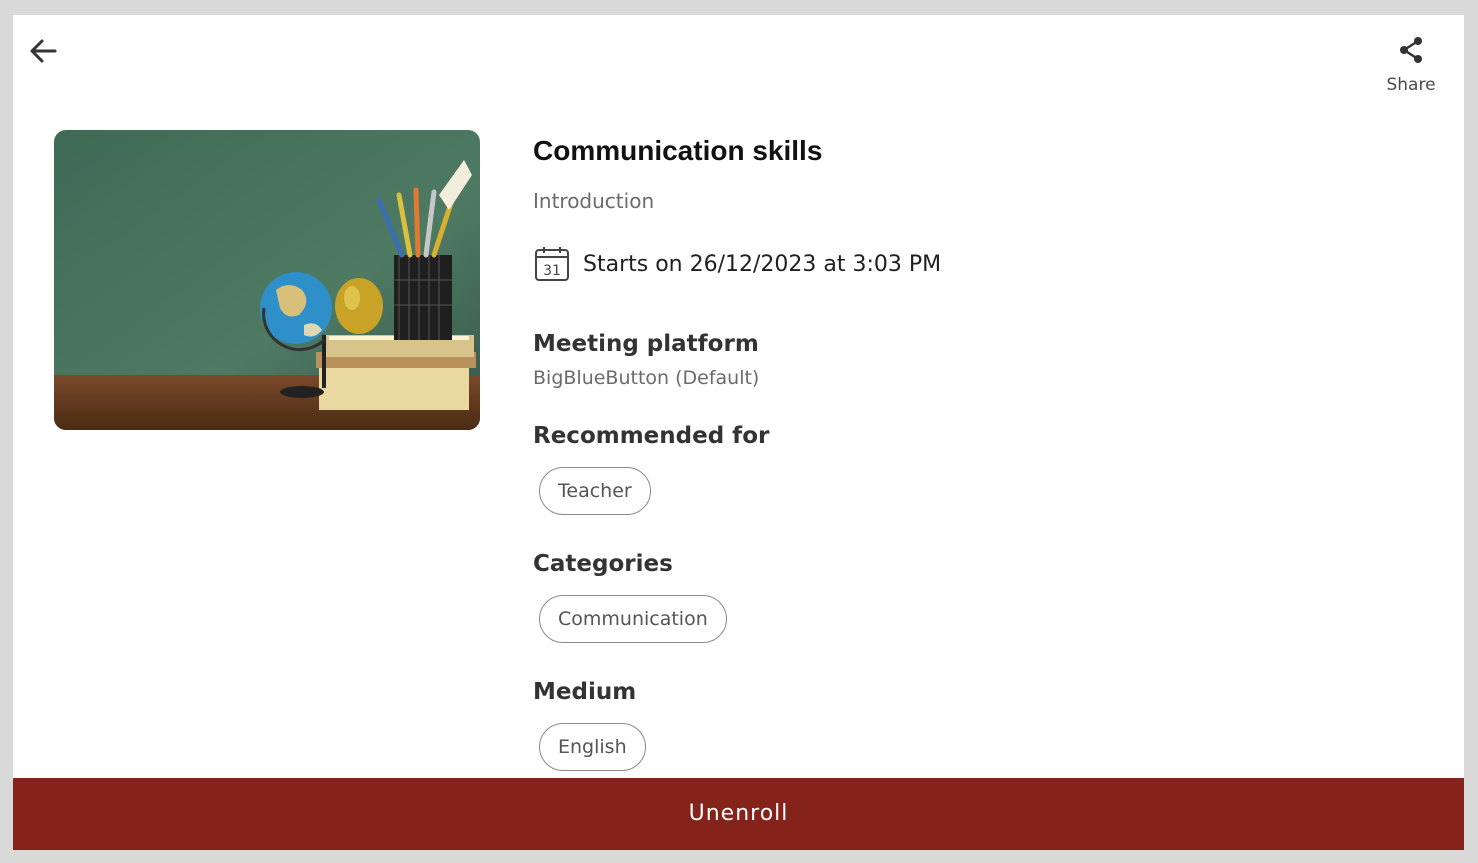  What do you see at coordinates (678, 150) in the screenshot?
I see `course-title: Communication skills` at bounding box center [678, 150].